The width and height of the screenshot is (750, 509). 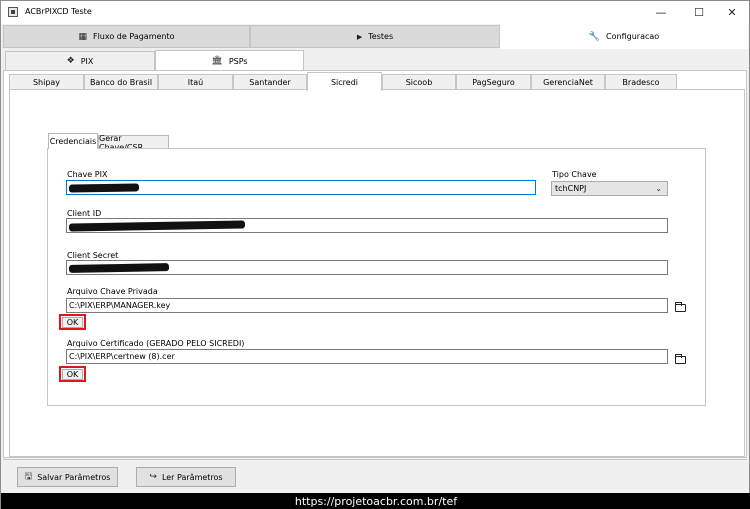 I want to click on divider, so click(x=375, y=459).